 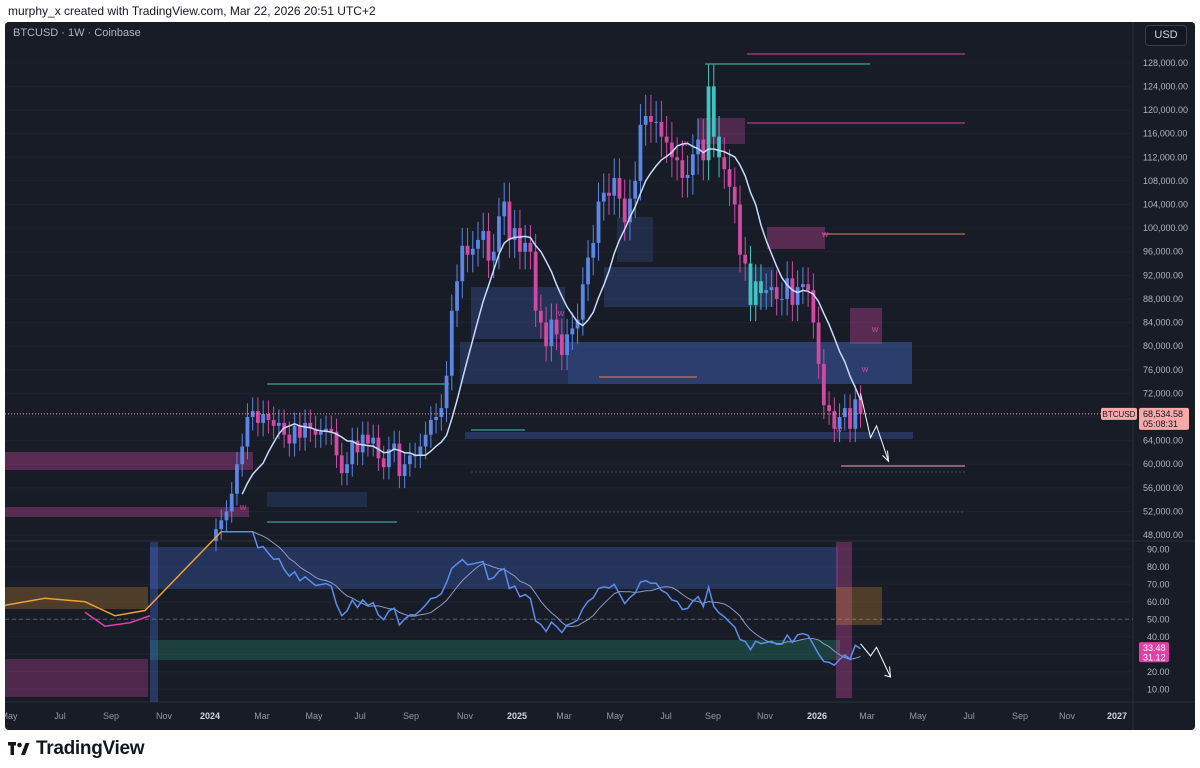 What do you see at coordinates (1158, 567) in the screenshot?
I see `rsi-tick-label: 80.00` at bounding box center [1158, 567].